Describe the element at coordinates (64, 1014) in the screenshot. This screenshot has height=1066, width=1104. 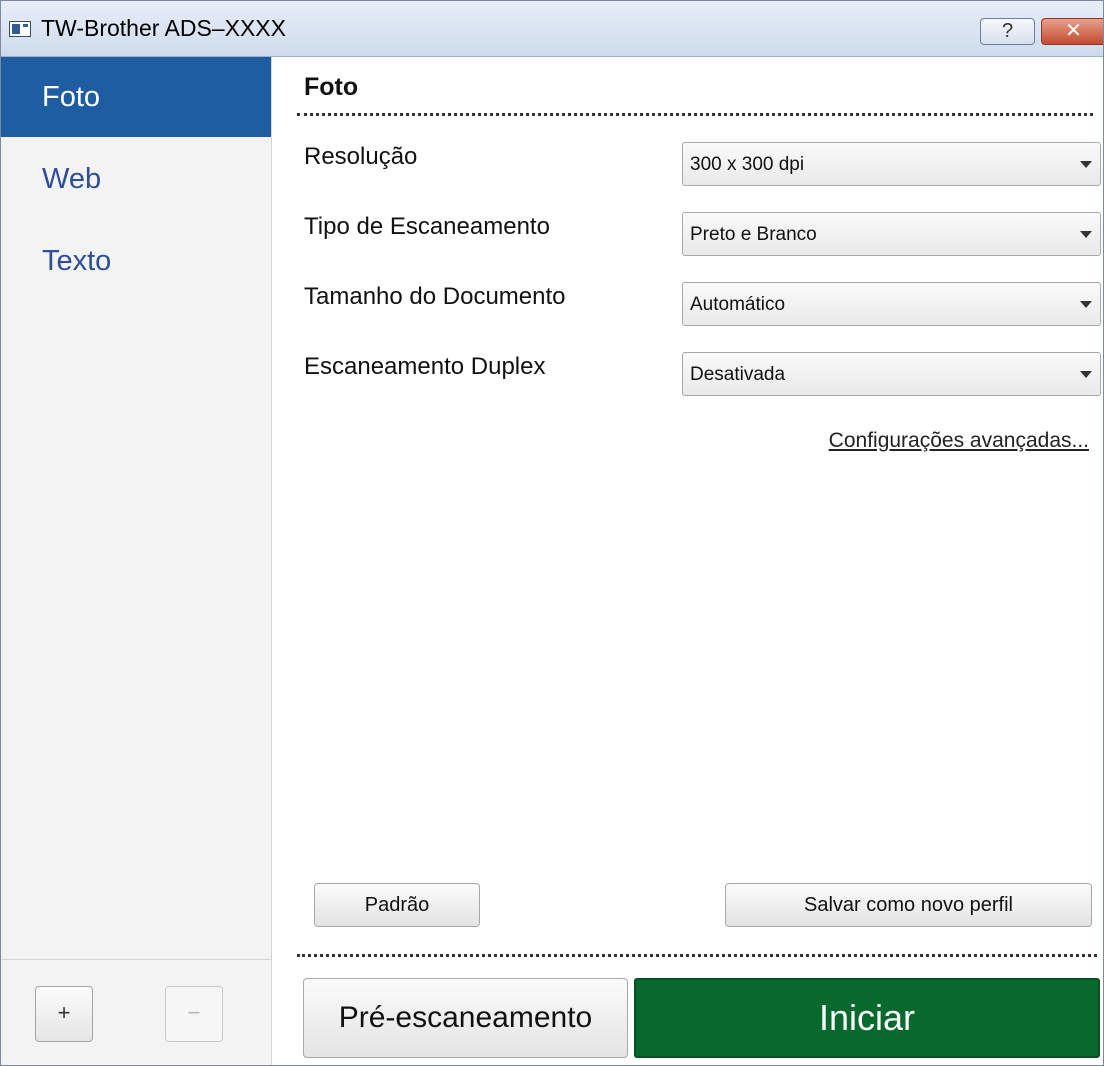
I see `add-profile-button: +` at that location.